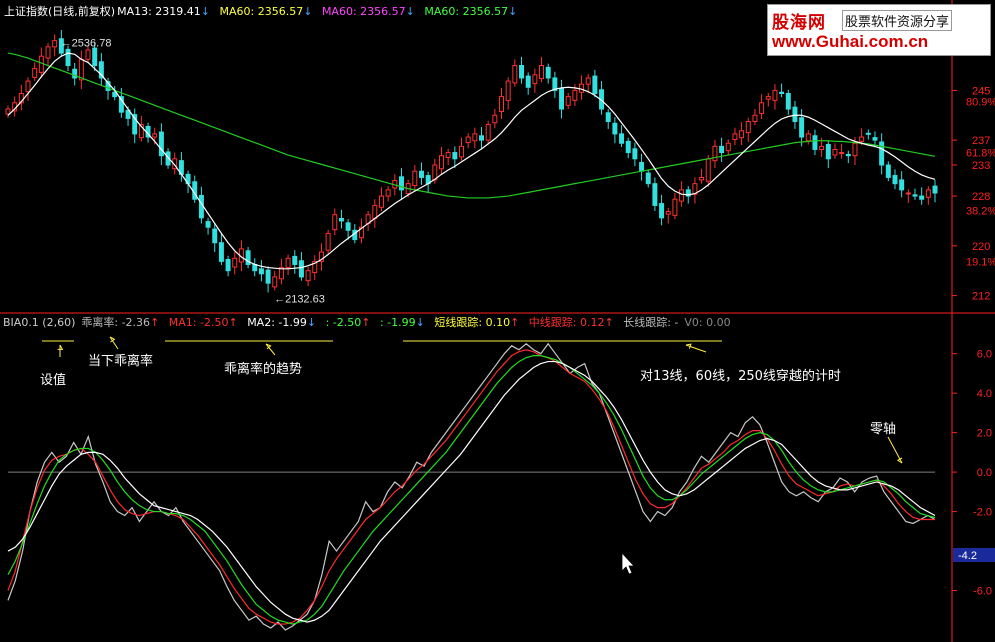 This screenshot has width=995, height=642. Describe the element at coordinates (981, 166) in the screenshot. I see `price-tick-label: 233` at that location.